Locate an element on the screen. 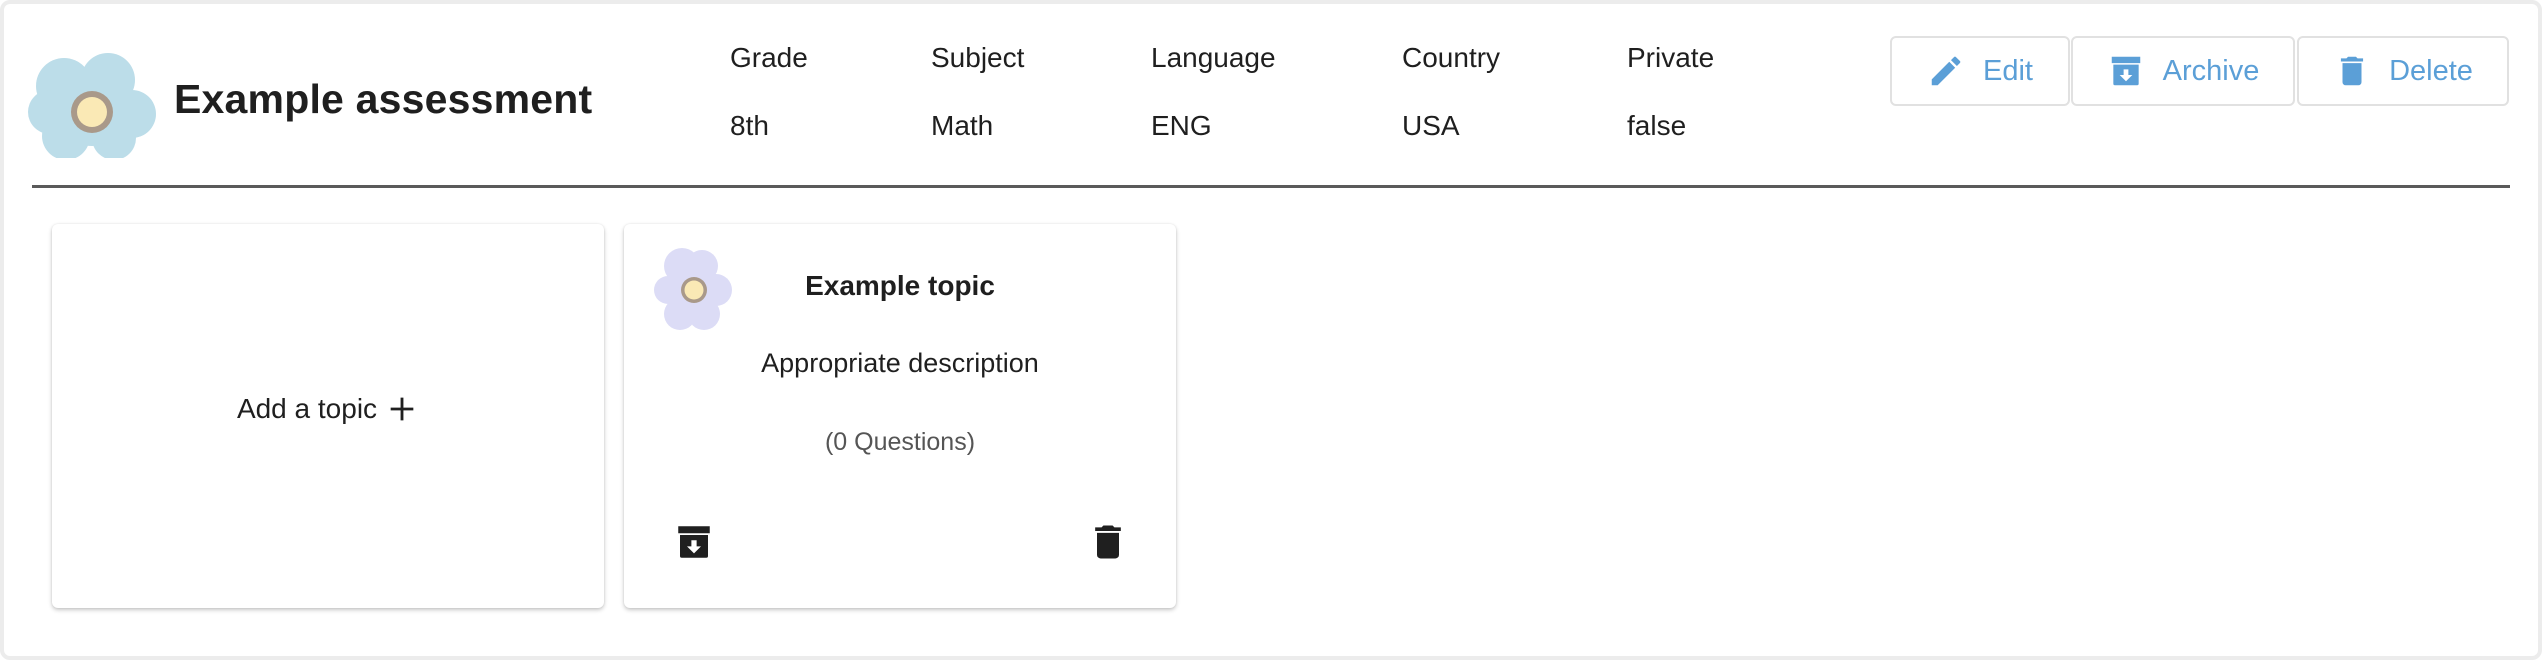  delete-button: Delete is located at coordinates (2403, 71).